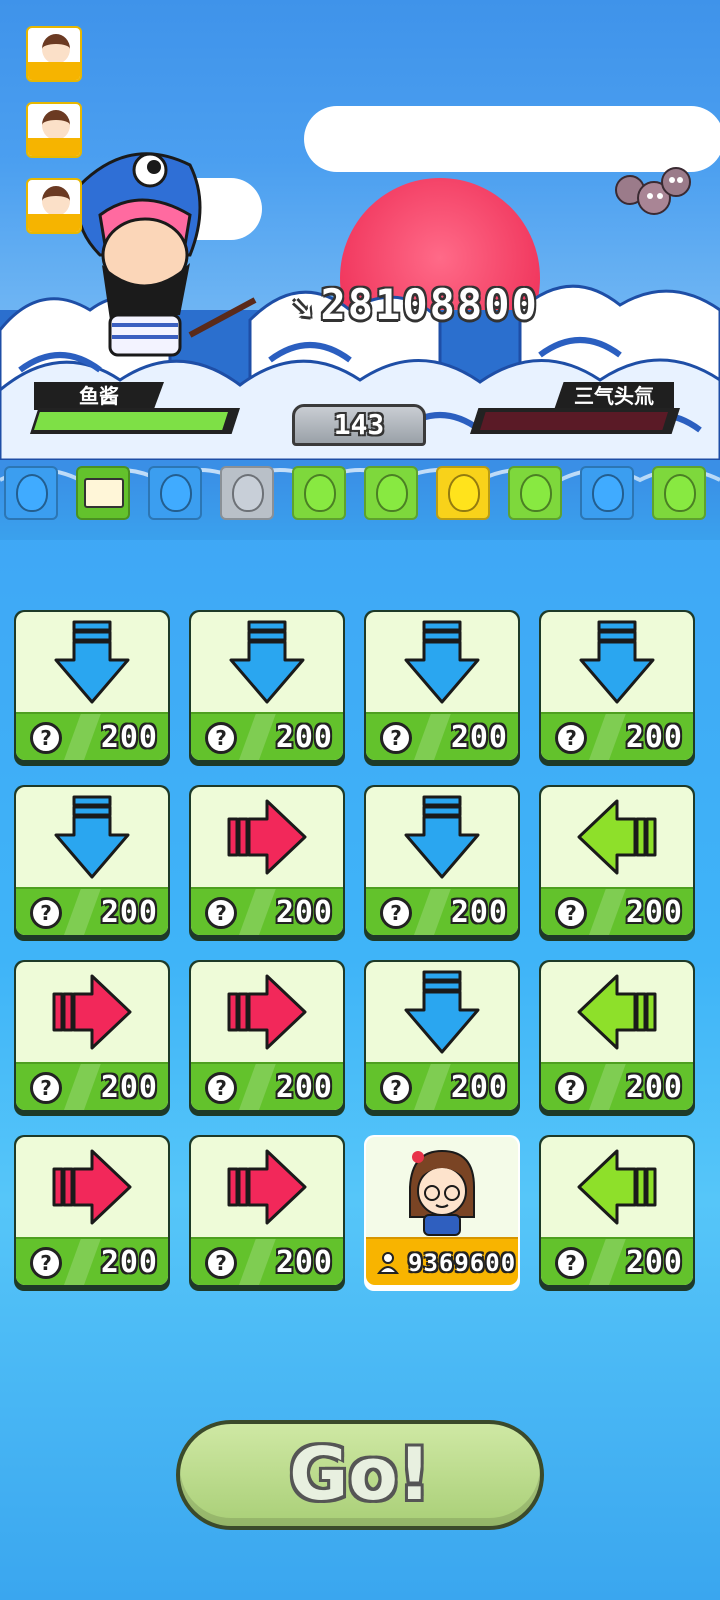 Image resolution: width=720 pixels, height=1600 pixels. Describe the element at coordinates (103, 493) in the screenshot. I see `slot-card` at that location.